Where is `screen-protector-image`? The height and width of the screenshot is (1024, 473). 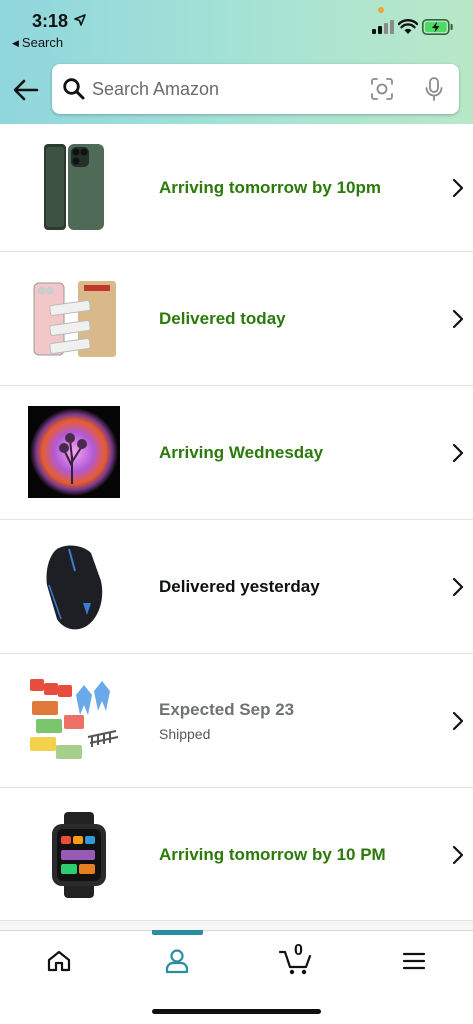 screen-protector-image is located at coordinates (74, 319).